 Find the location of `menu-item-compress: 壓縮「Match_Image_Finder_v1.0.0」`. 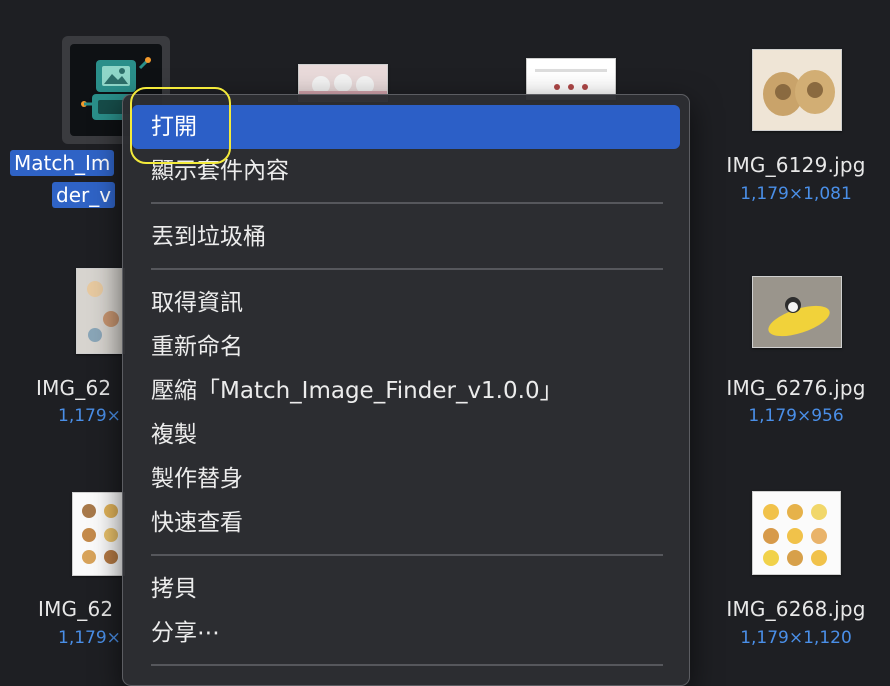

menu-item-compress: 壓縮「Match_Image_Finder_v1.0.0」 is located at coordinates (406, 391).